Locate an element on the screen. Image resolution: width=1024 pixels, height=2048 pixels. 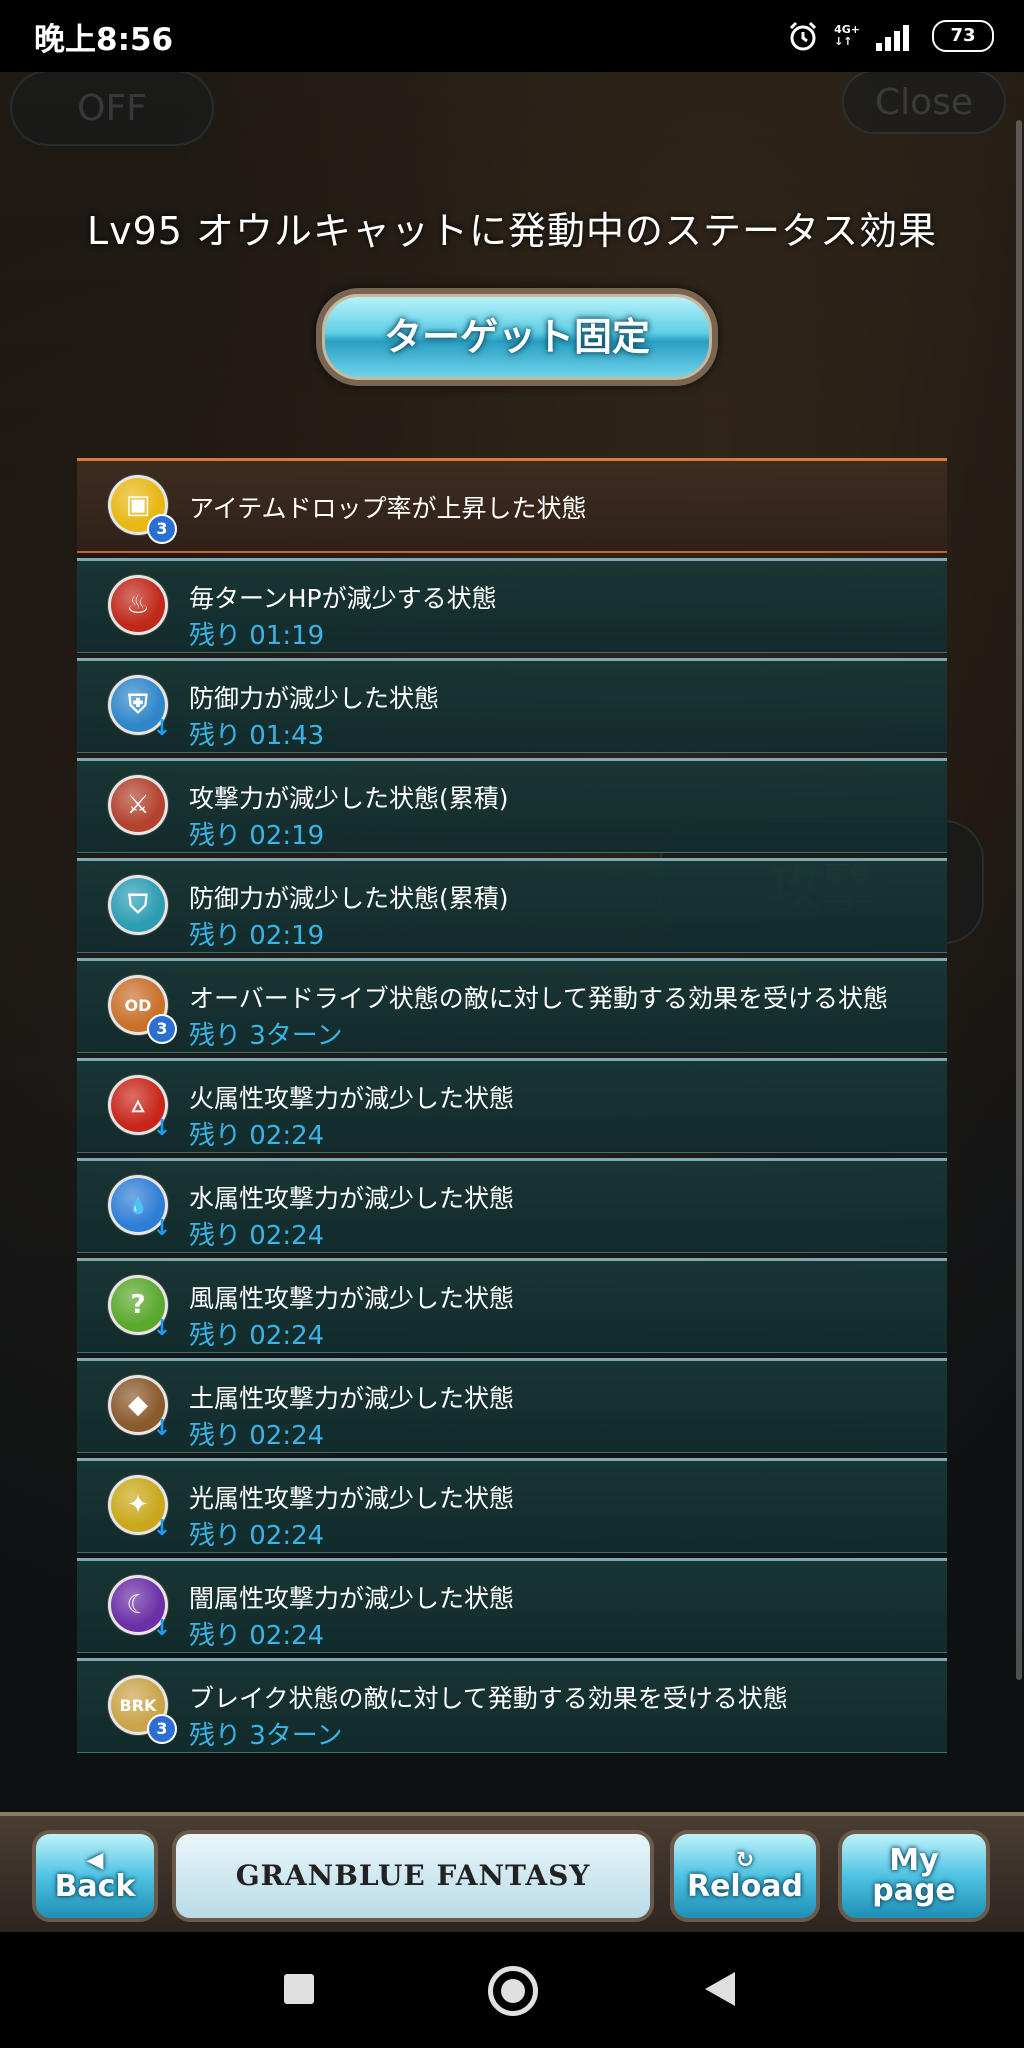
status-effect-row: 🜂 ↓ 火属性攻撃力が減少した状態 残り 02:24 is located at coordinates (512, 1105).